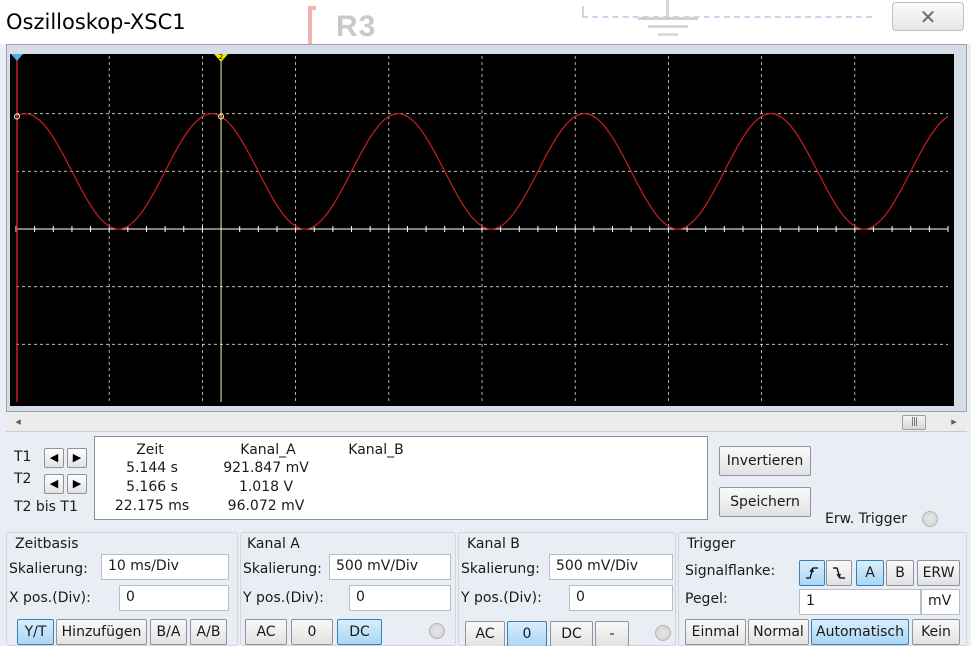 This screenshot has height=646, width=971. Describe the element at coordinates (612, 633) in the screenshot. I see `channel-b-minus-button: -` at that location.